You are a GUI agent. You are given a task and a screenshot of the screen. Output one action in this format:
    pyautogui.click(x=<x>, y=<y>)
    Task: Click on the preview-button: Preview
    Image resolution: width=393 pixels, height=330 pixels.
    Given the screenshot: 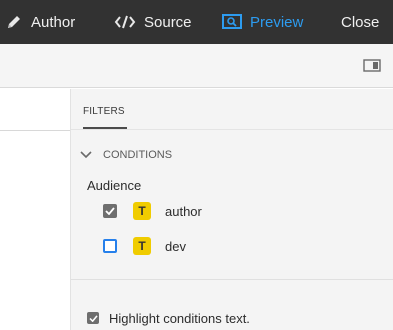 What is the action you would take?
    pyautogui.click(x=262, y=22)
    